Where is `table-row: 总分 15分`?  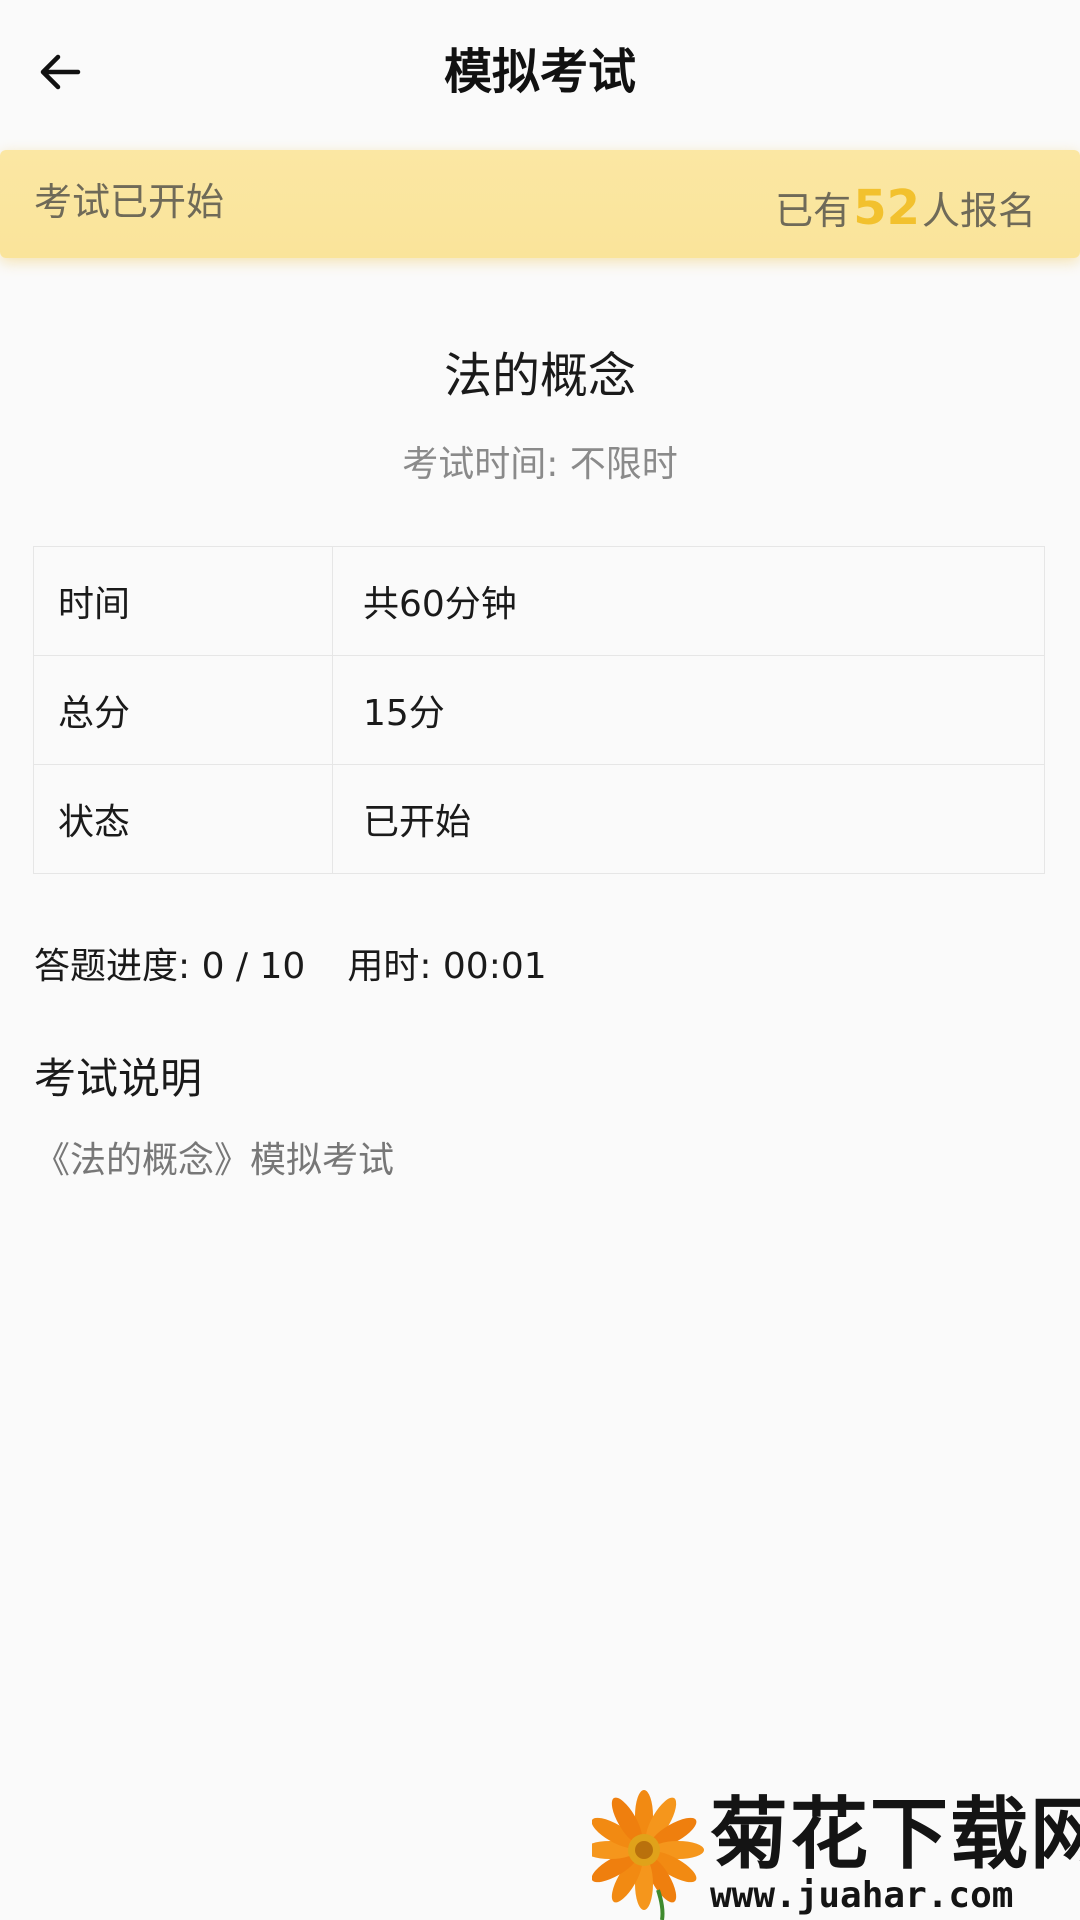 table-row: 总分 15分 is located at coordinates (539, 710).